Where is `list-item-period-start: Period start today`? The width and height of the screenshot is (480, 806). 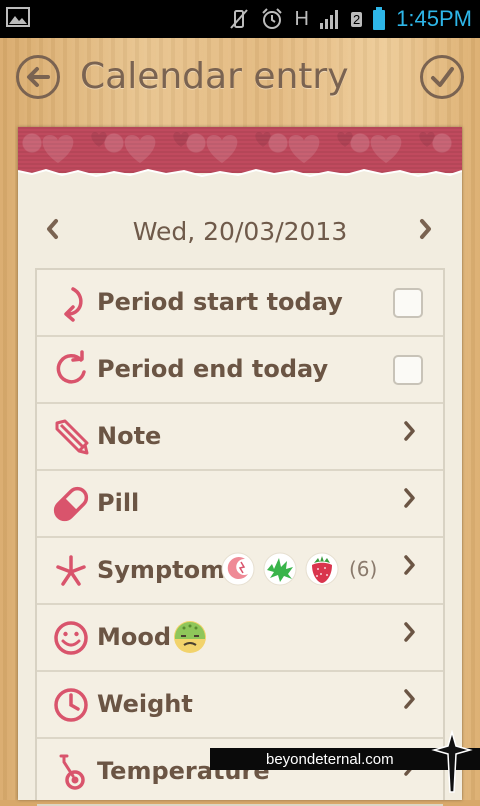 list-item-period-start: Period start today is located at coordinates (240, 303).